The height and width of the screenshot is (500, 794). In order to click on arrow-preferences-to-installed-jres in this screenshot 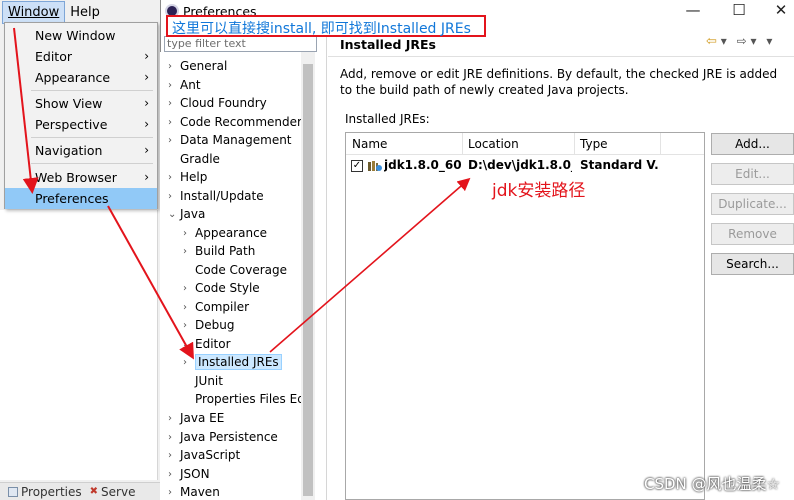, I will do `click(150, 282)`.